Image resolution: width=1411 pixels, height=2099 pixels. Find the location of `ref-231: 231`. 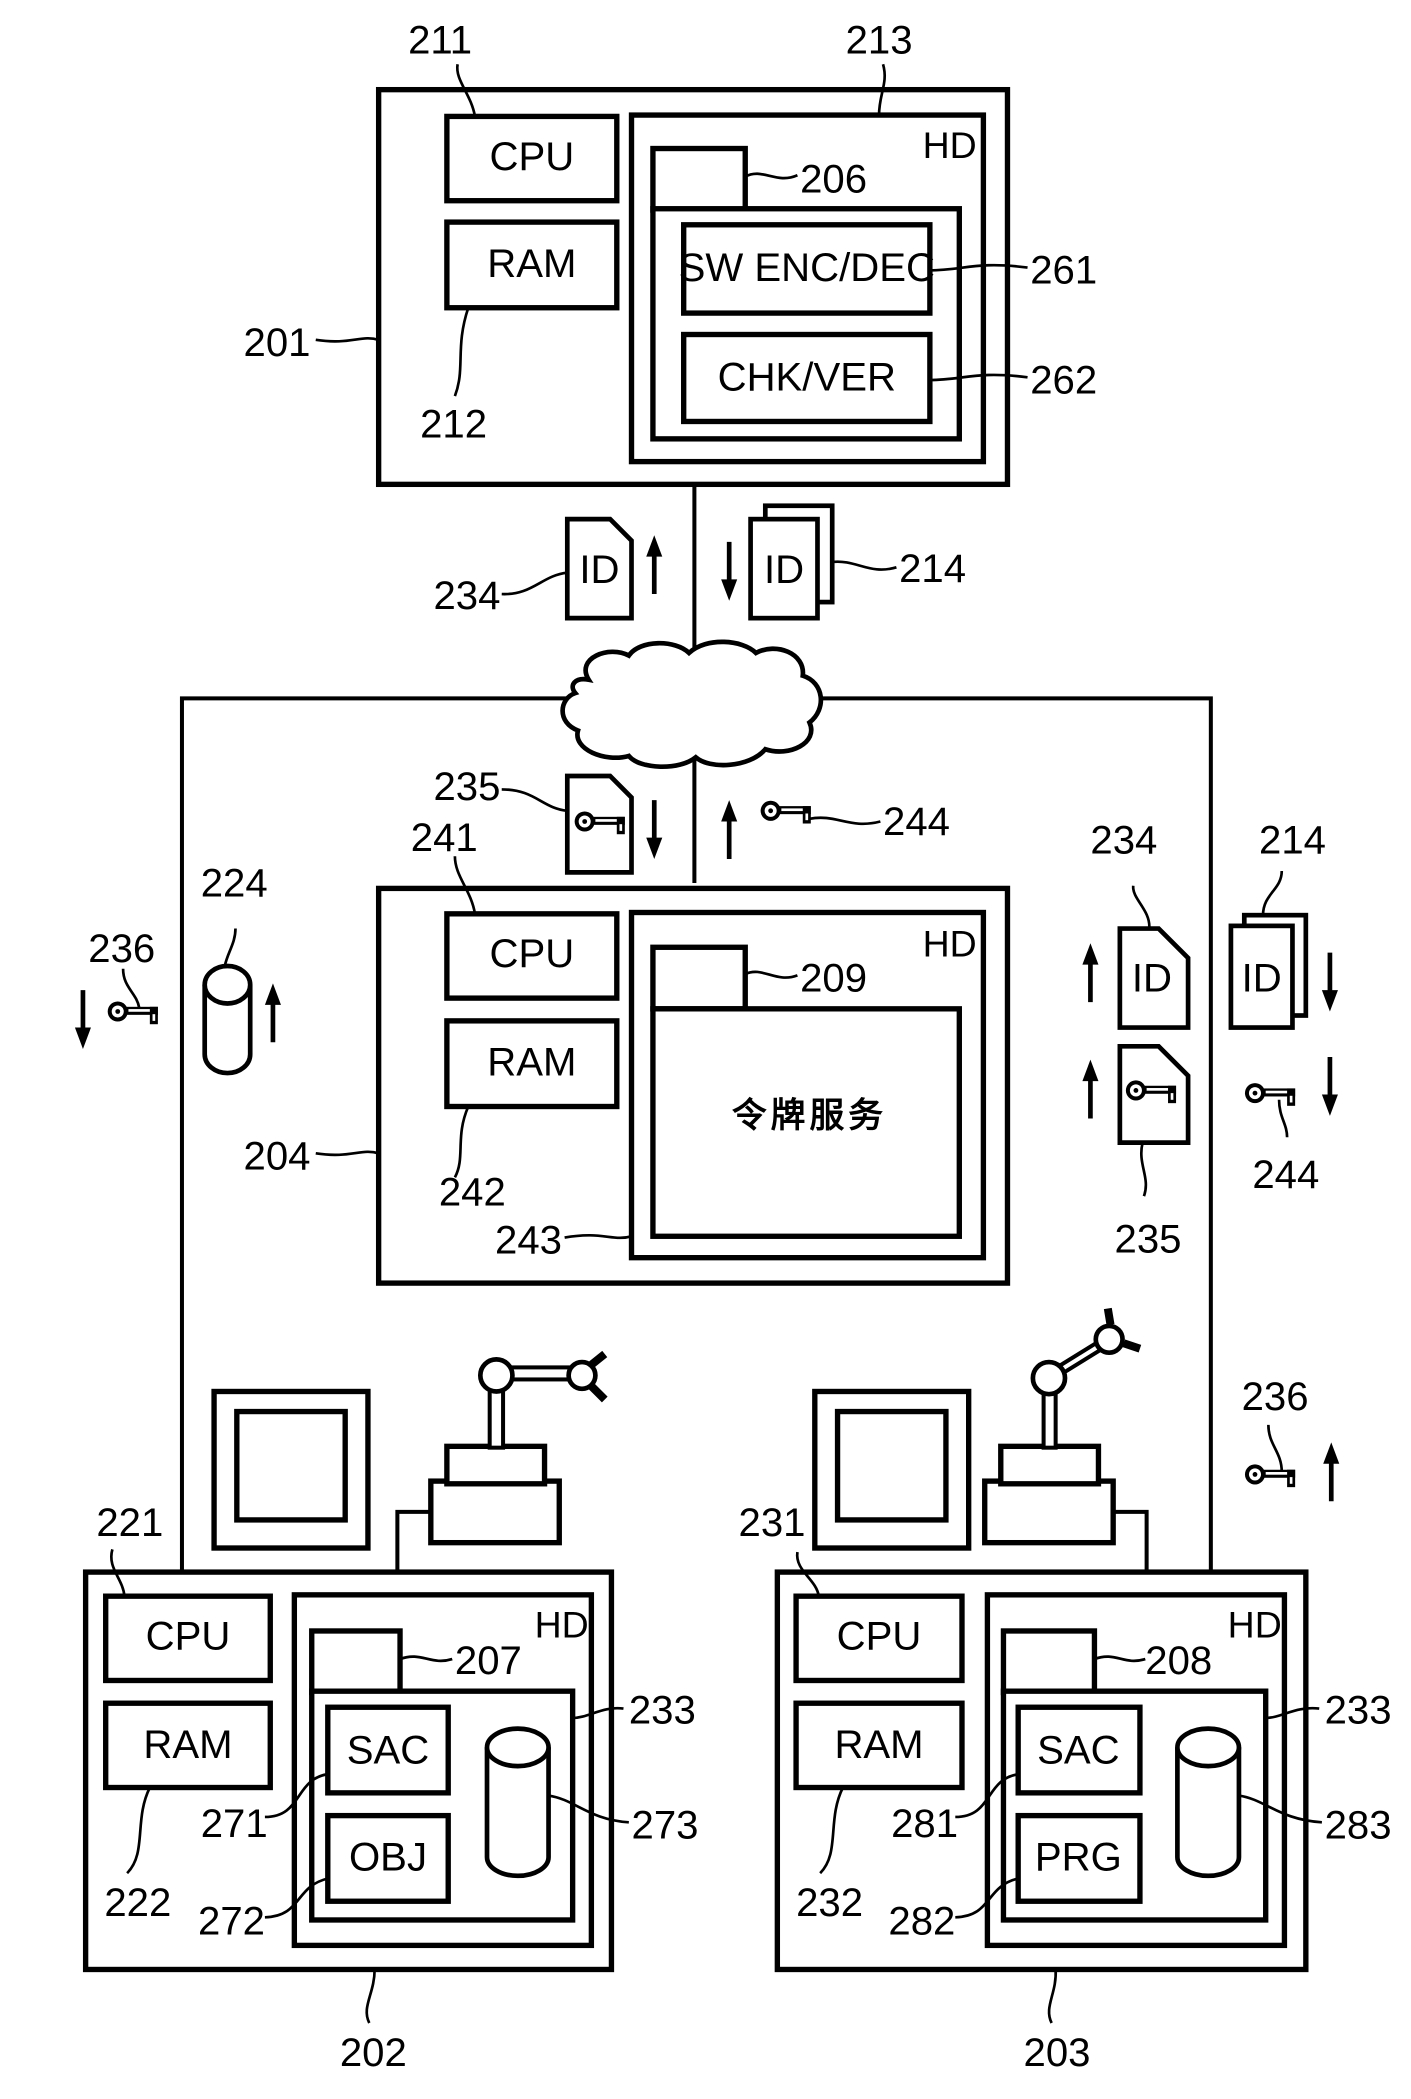

ref-231: 231 is located at coordinates (772, 1522).